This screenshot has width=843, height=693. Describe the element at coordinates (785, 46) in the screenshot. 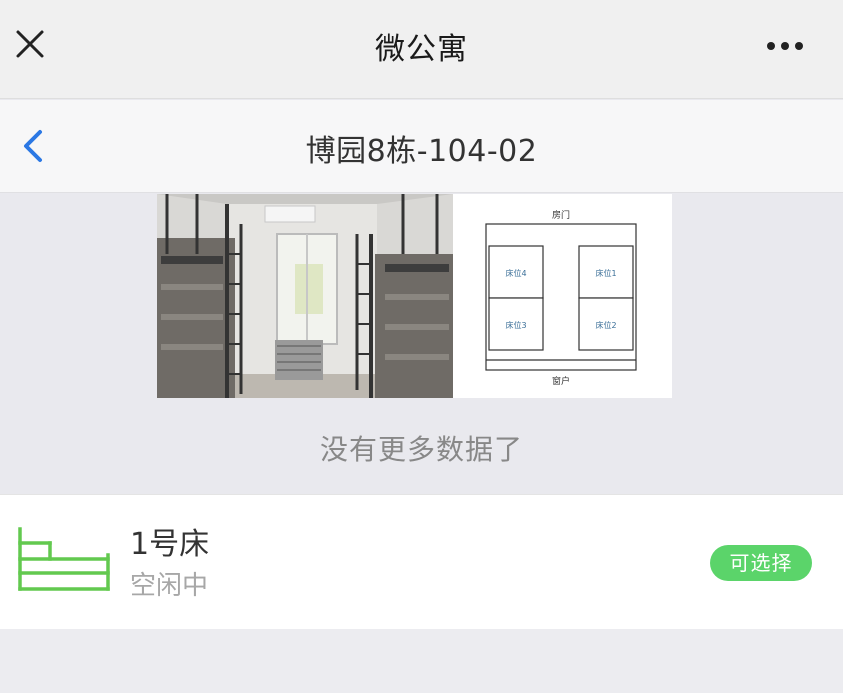

I see `more-dots-icon` at that location.